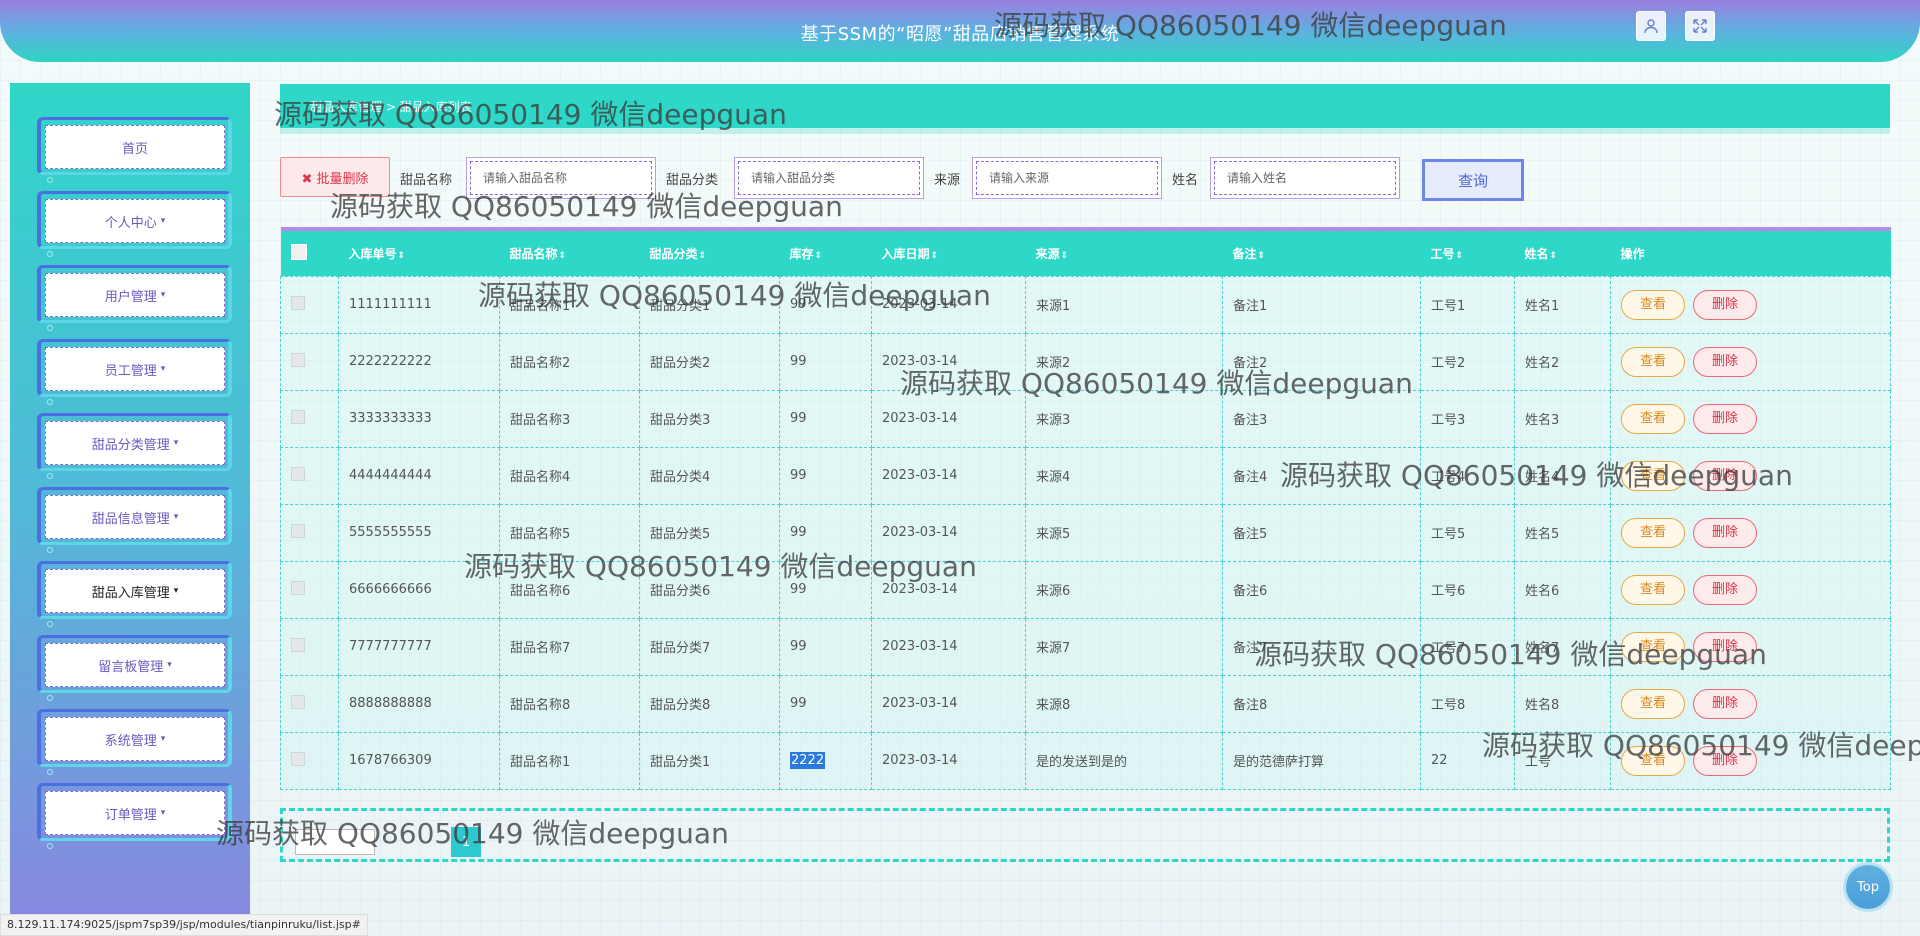 The image size is (1920, 936). Describe the element at coordinates (1067, 178) in the screenshot. I see `source-input` at that location.